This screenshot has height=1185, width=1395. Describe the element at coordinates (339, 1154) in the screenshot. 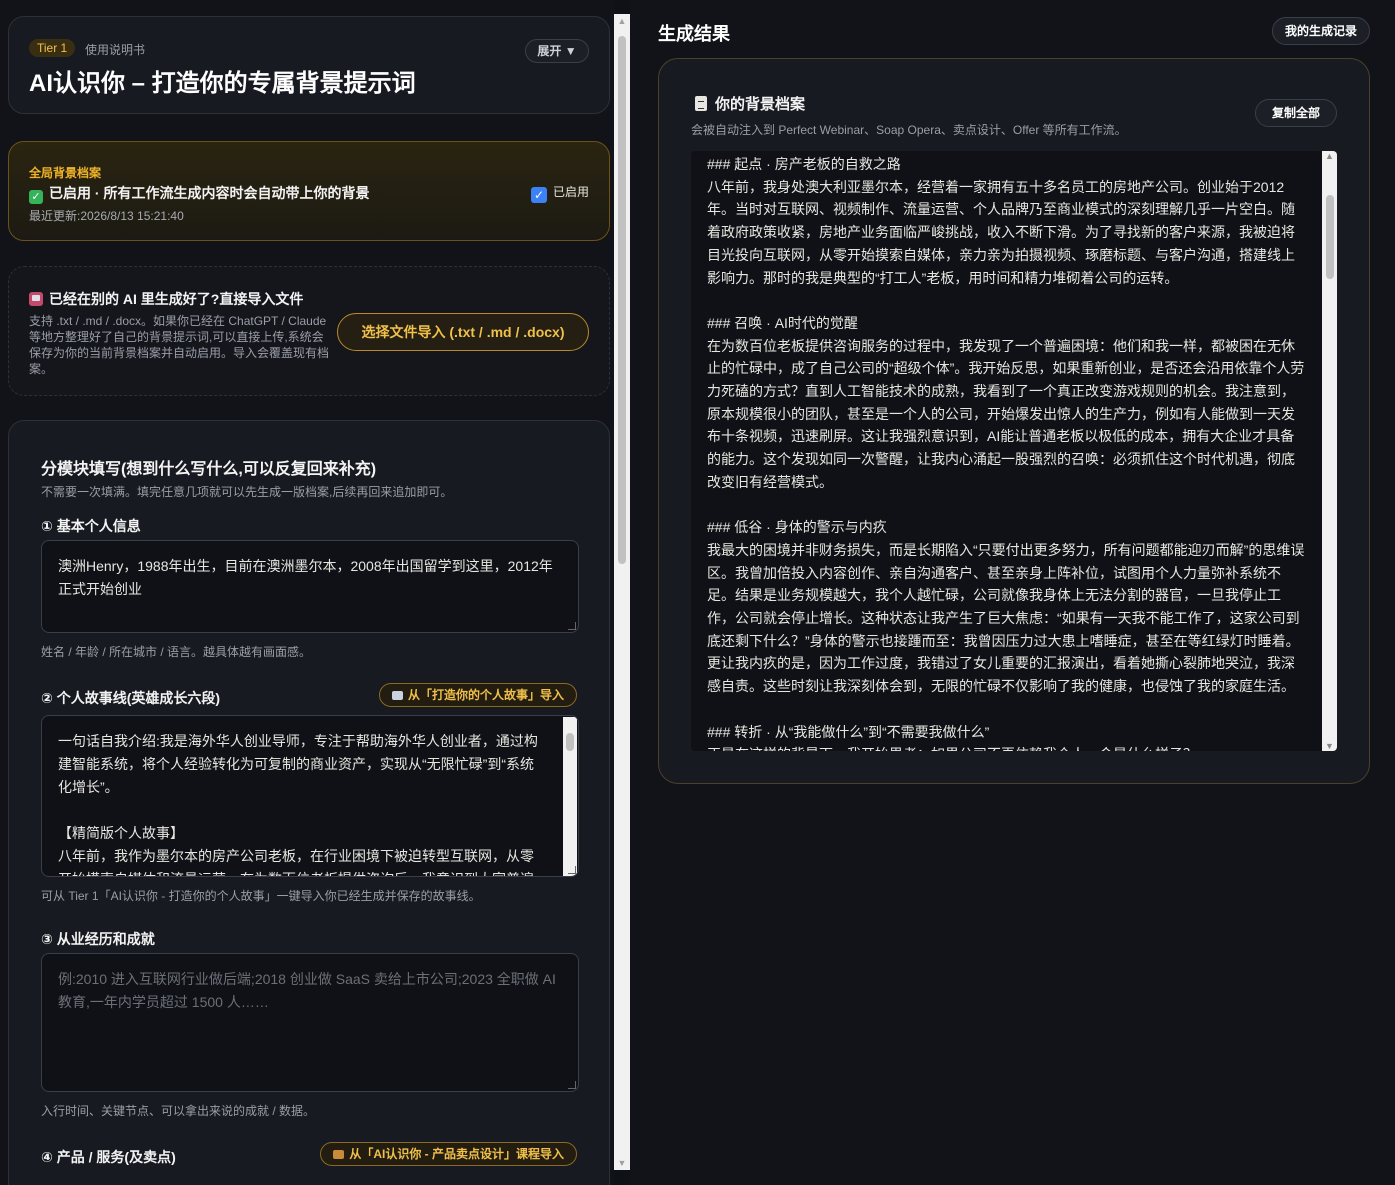

I see `package-icon` at that location.